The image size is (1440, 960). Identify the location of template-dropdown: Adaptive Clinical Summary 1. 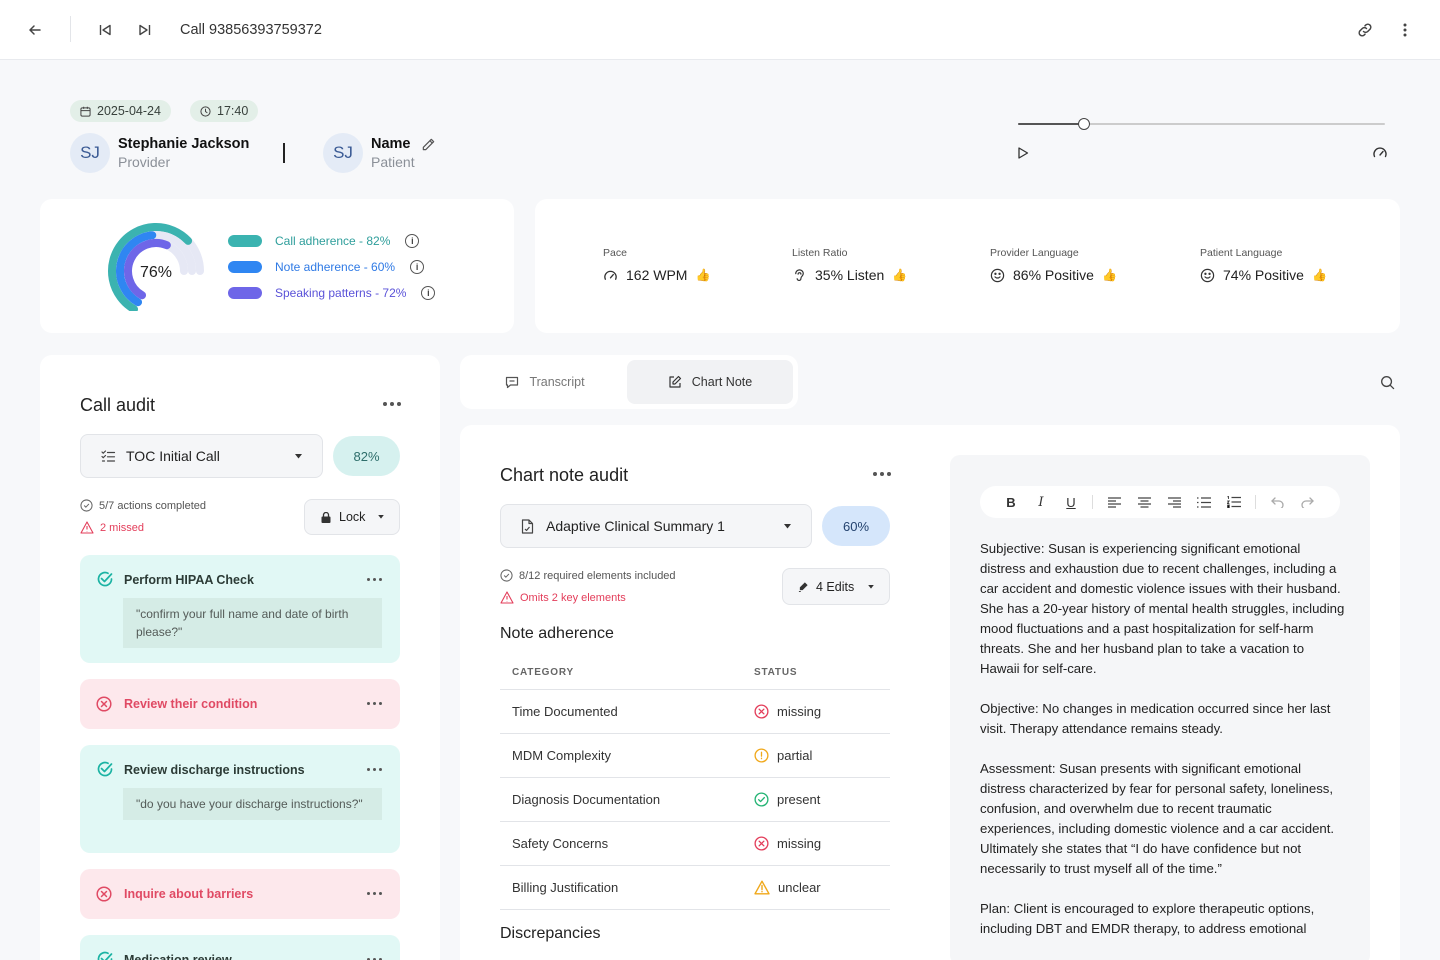
(656, 526).